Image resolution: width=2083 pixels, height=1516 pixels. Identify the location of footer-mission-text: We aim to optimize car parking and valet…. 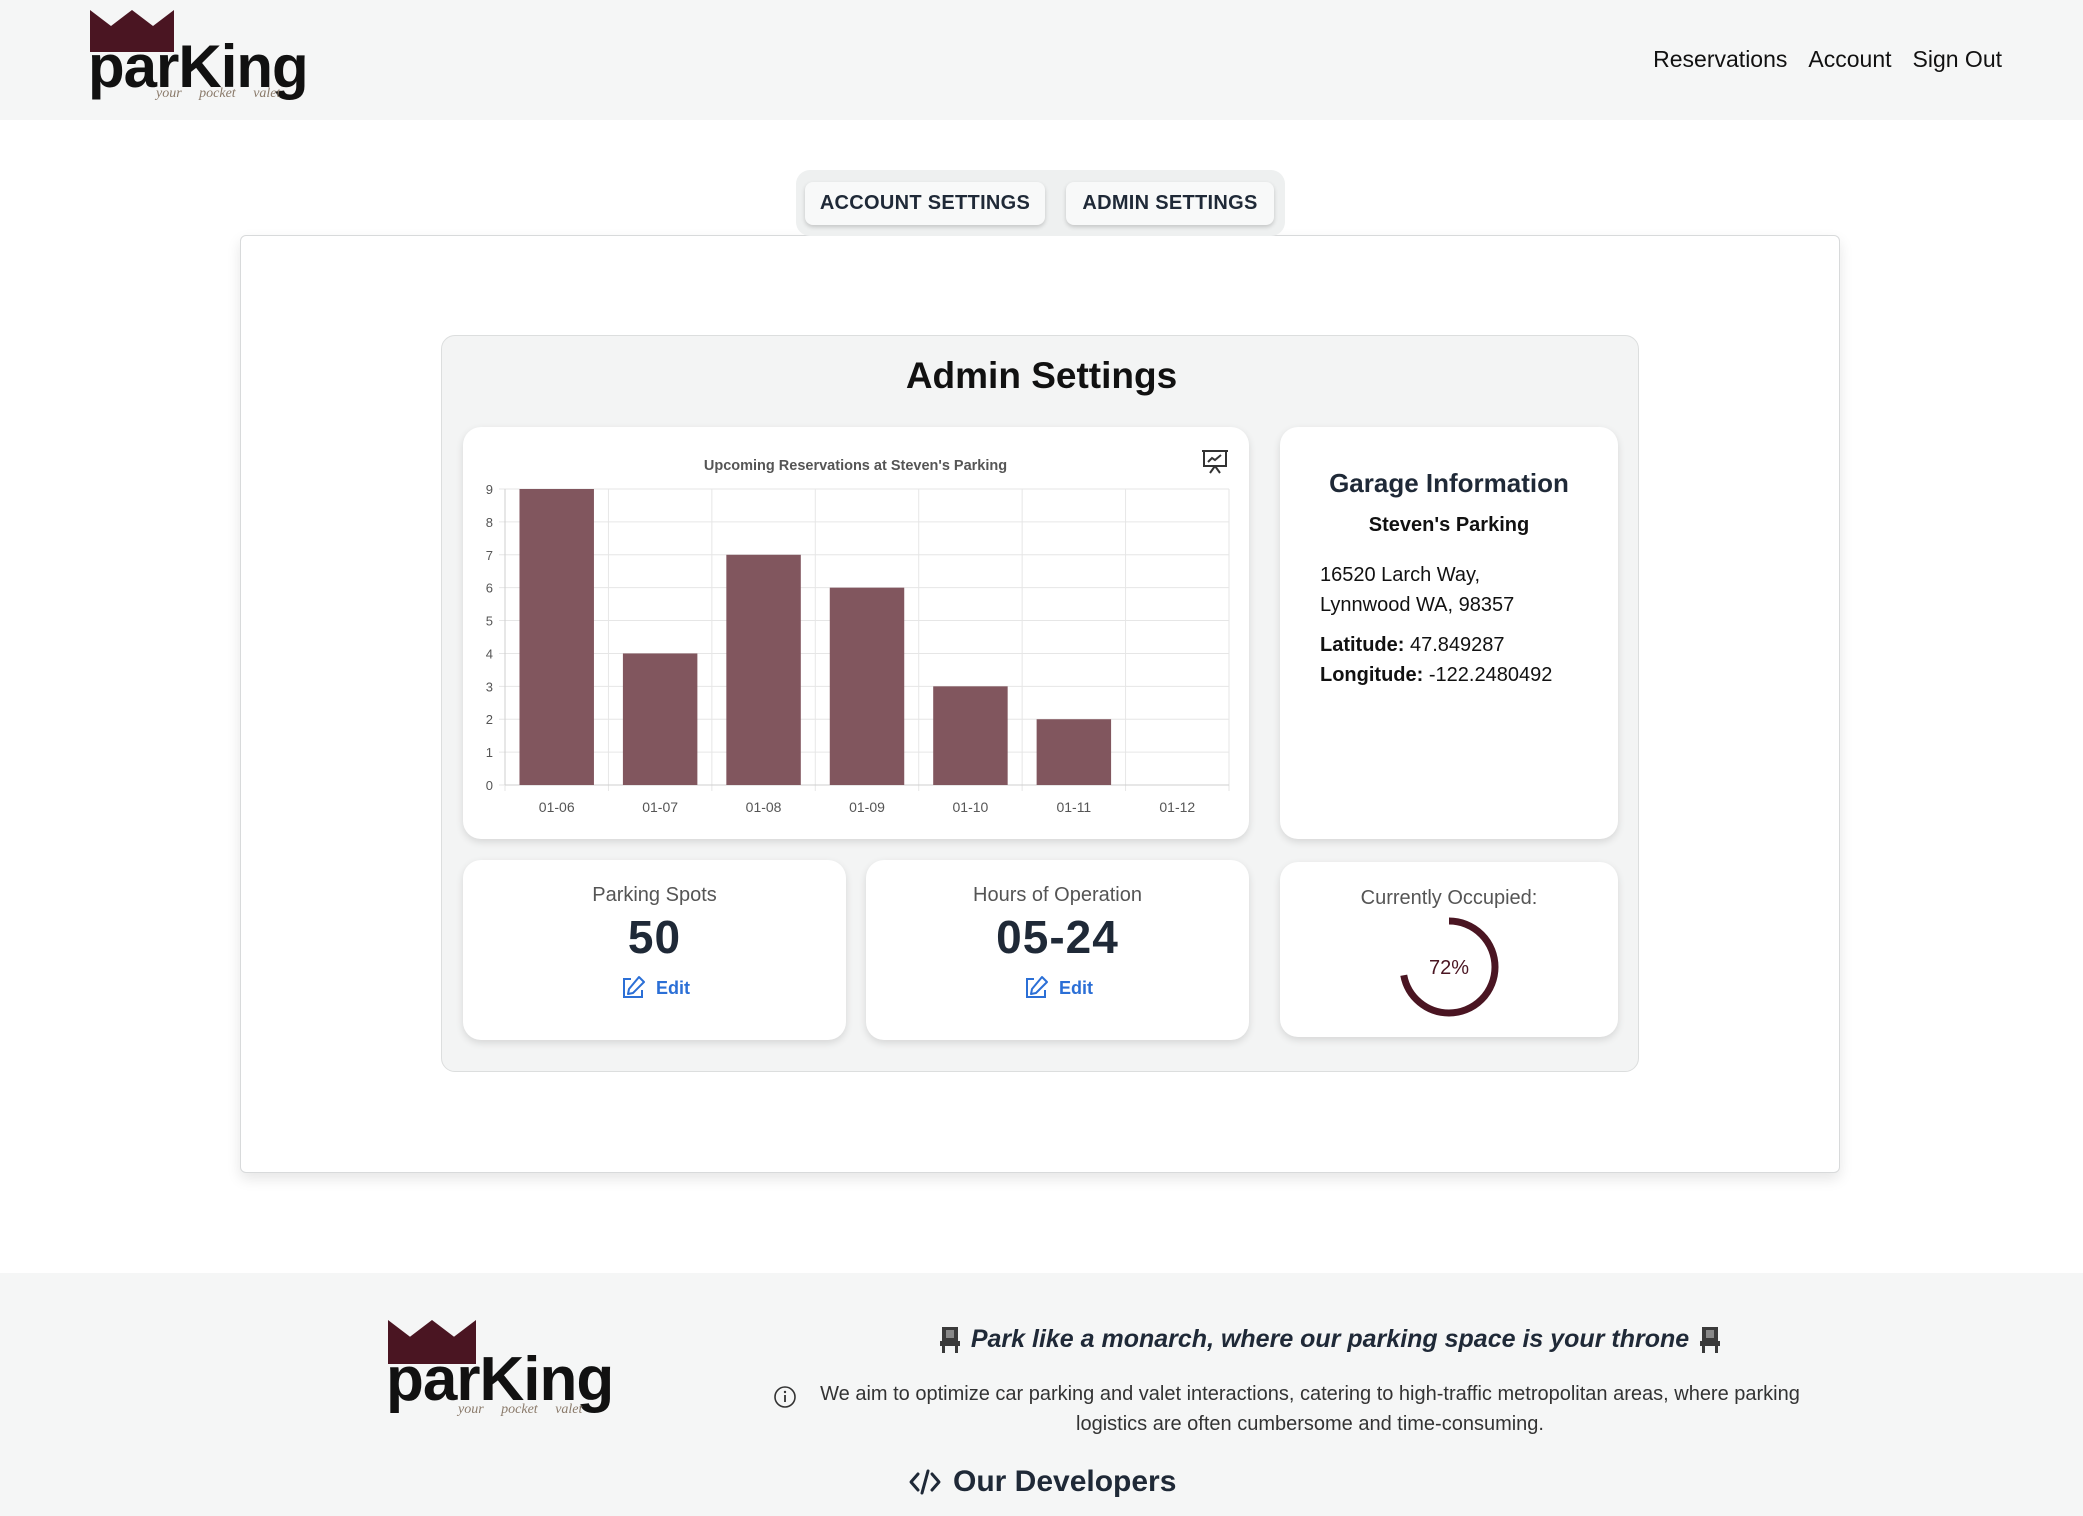
(1310, 1409).